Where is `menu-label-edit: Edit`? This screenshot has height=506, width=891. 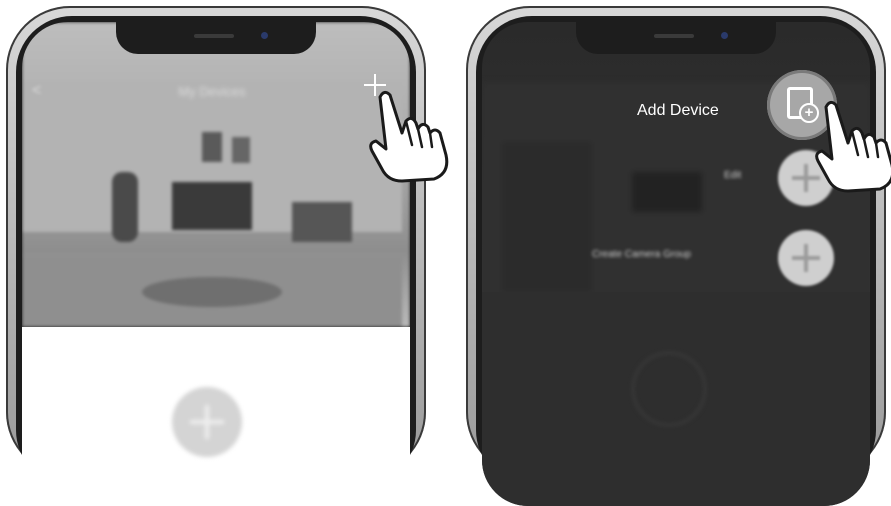
menu-label-edit: Edit is located at coordinates (733, 175).